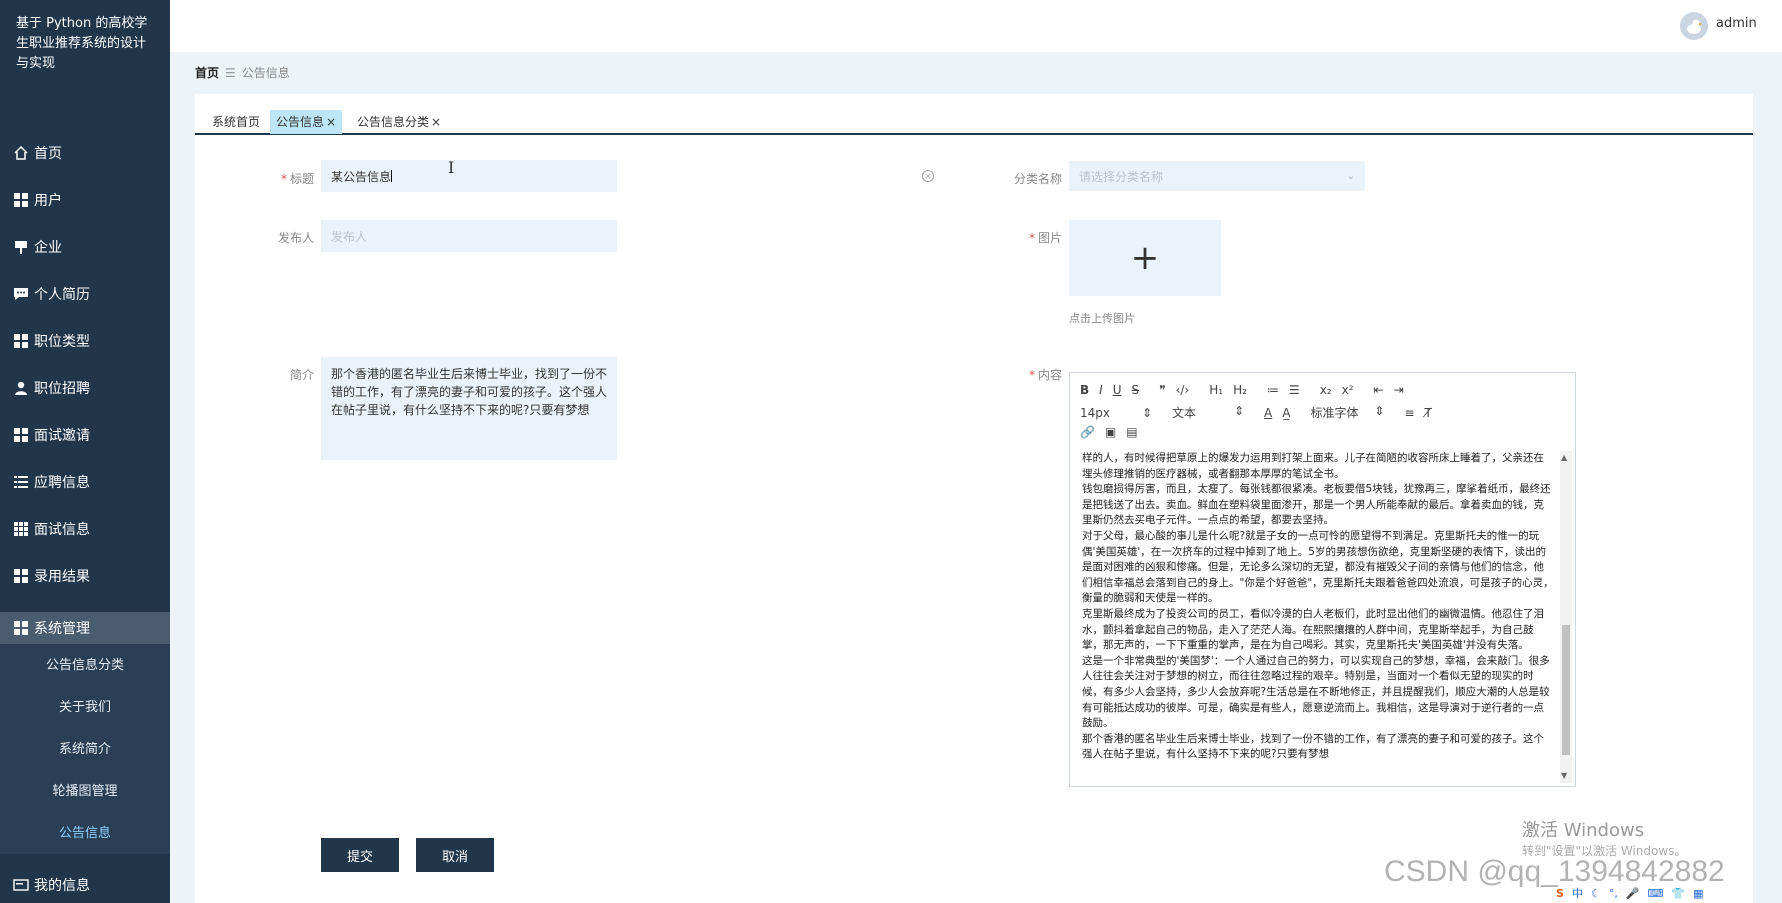 The width and height of the screenshot is (1782, 903). What do you see at coordinates (85, 247) in the screenshot?
I see `sidebar-item-company: 企业` at bounding box center [85, 247].